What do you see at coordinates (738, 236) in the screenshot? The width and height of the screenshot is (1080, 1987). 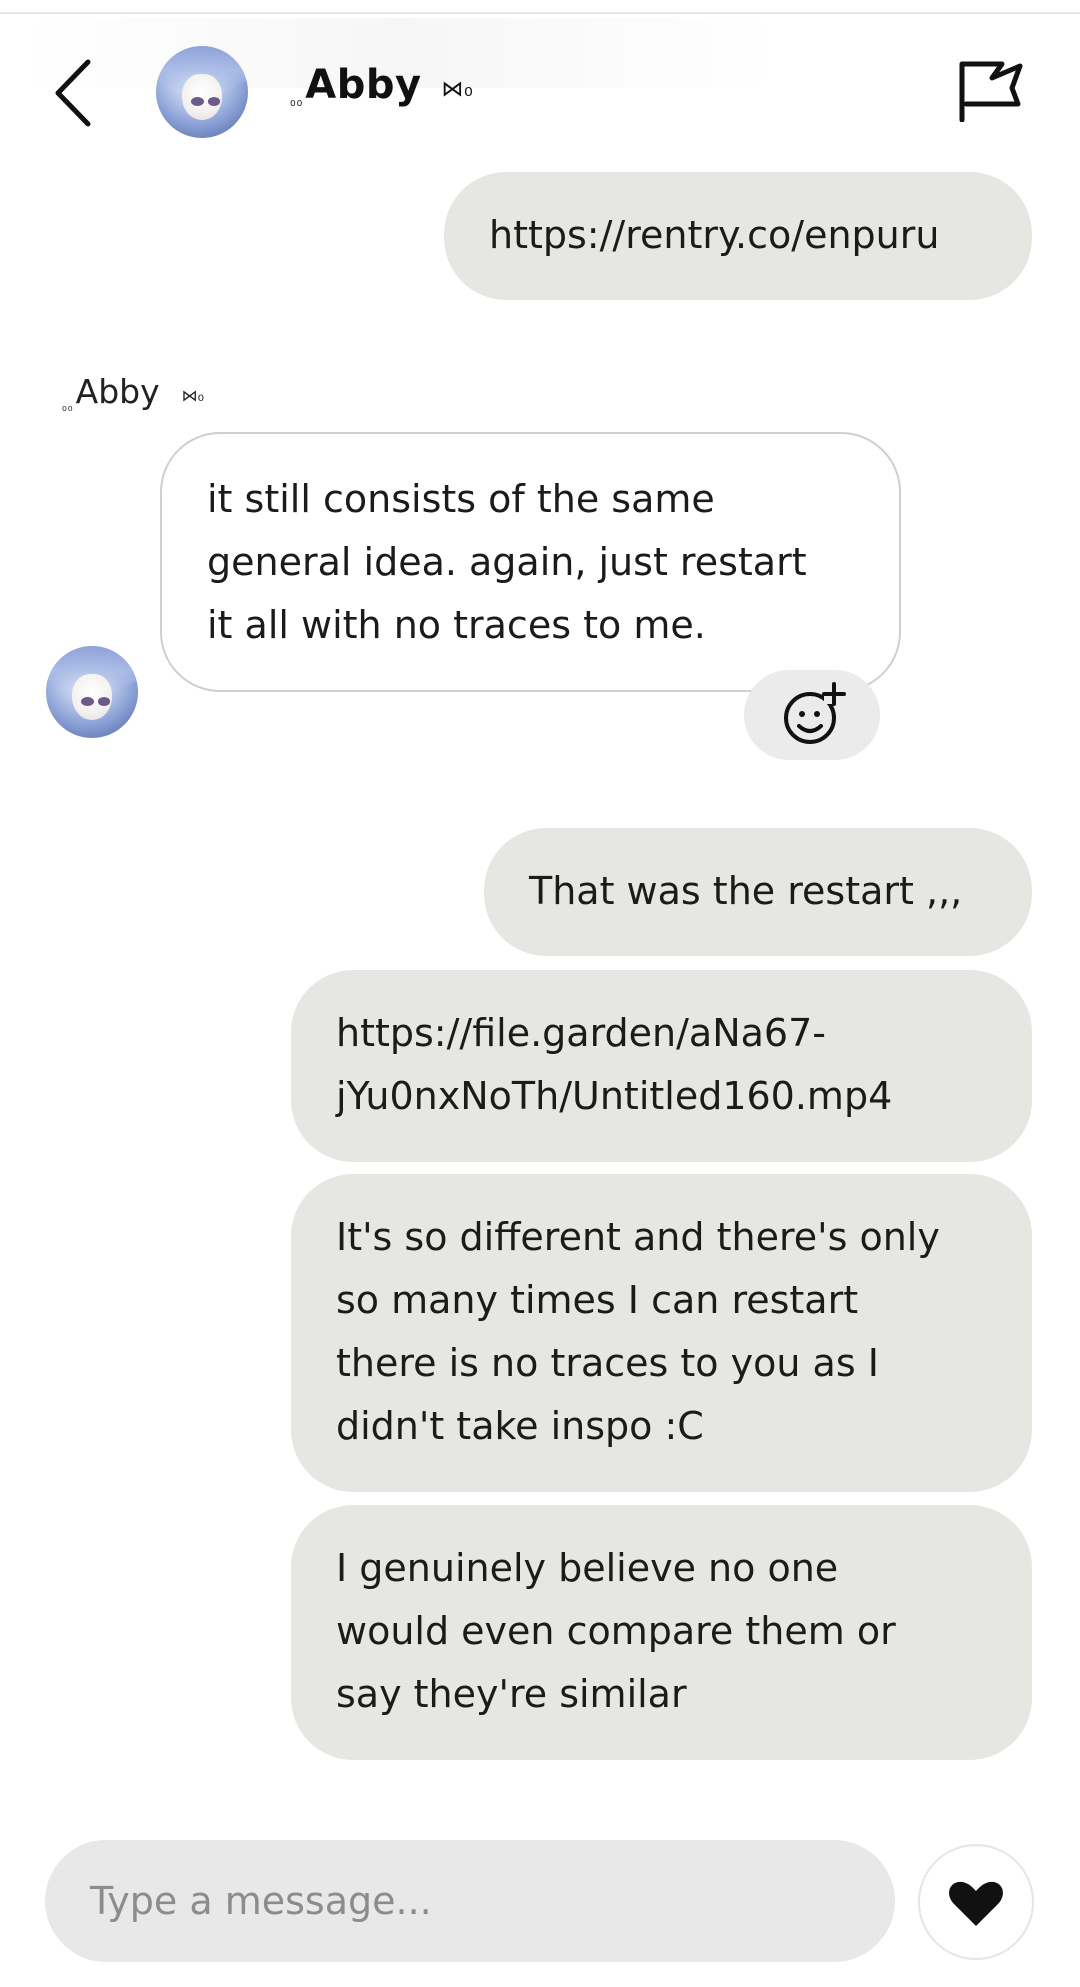 I see `message-bubble-outgoing: https://rentry.co/enpuru` at bounding box center [738, 236].